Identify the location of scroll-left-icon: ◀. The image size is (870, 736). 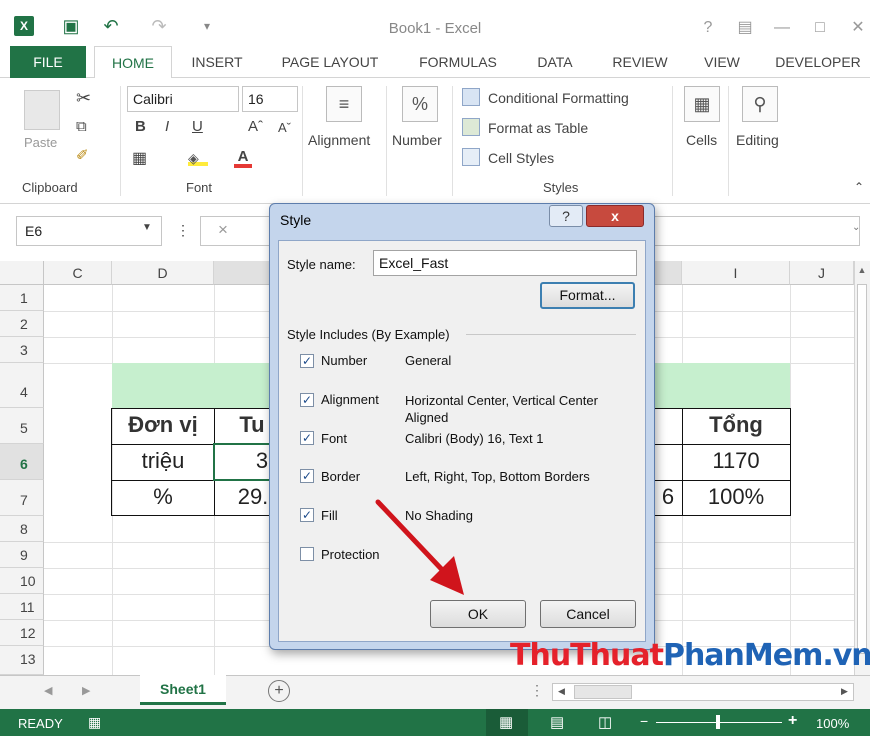
(561, 691).